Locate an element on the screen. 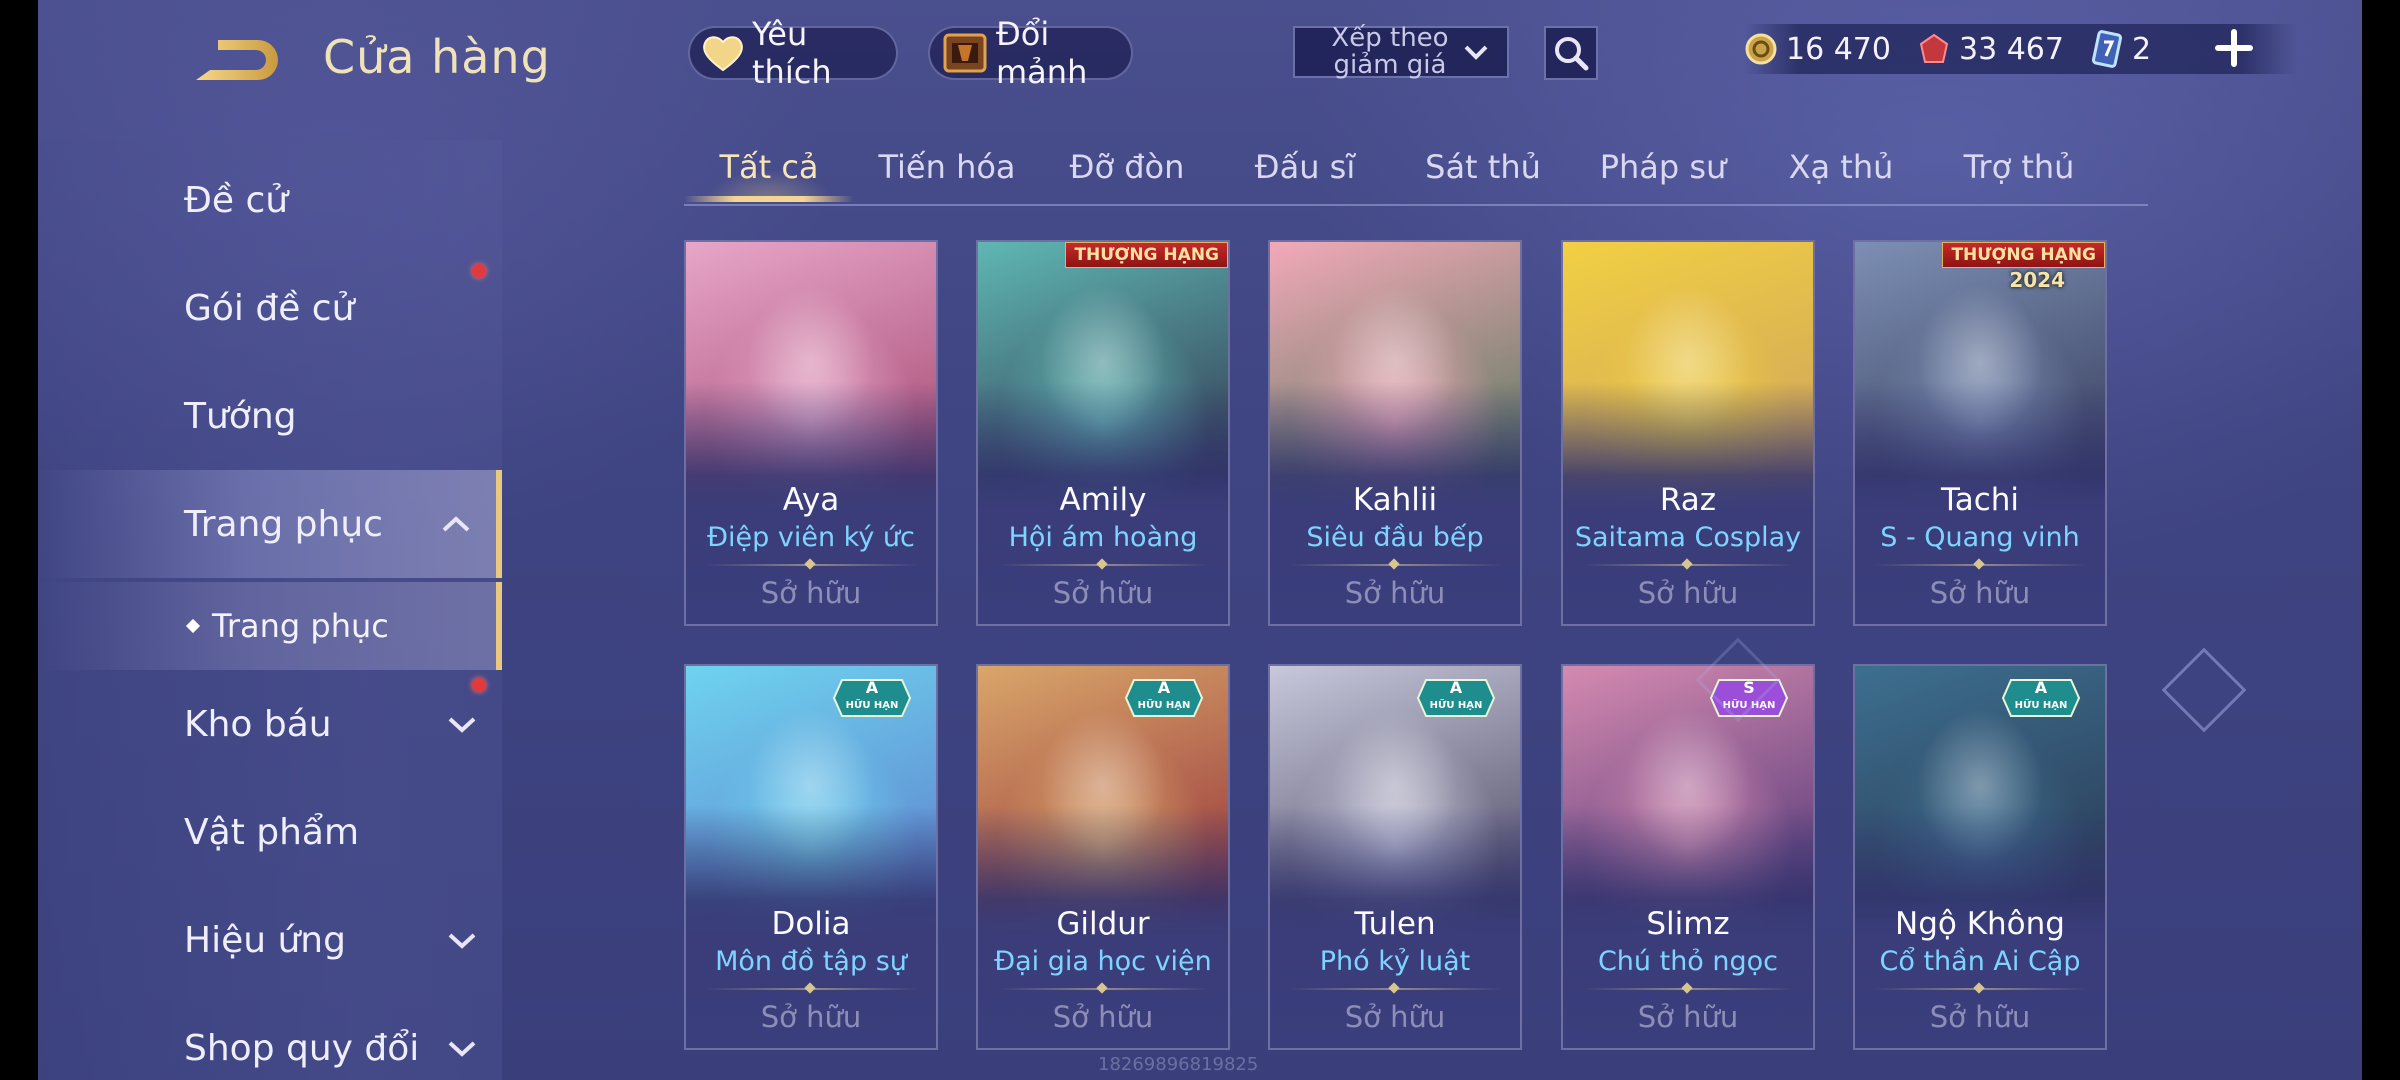  sort-selected-value: Xếp theo giảm giá is located at coordinates (1390, 51).